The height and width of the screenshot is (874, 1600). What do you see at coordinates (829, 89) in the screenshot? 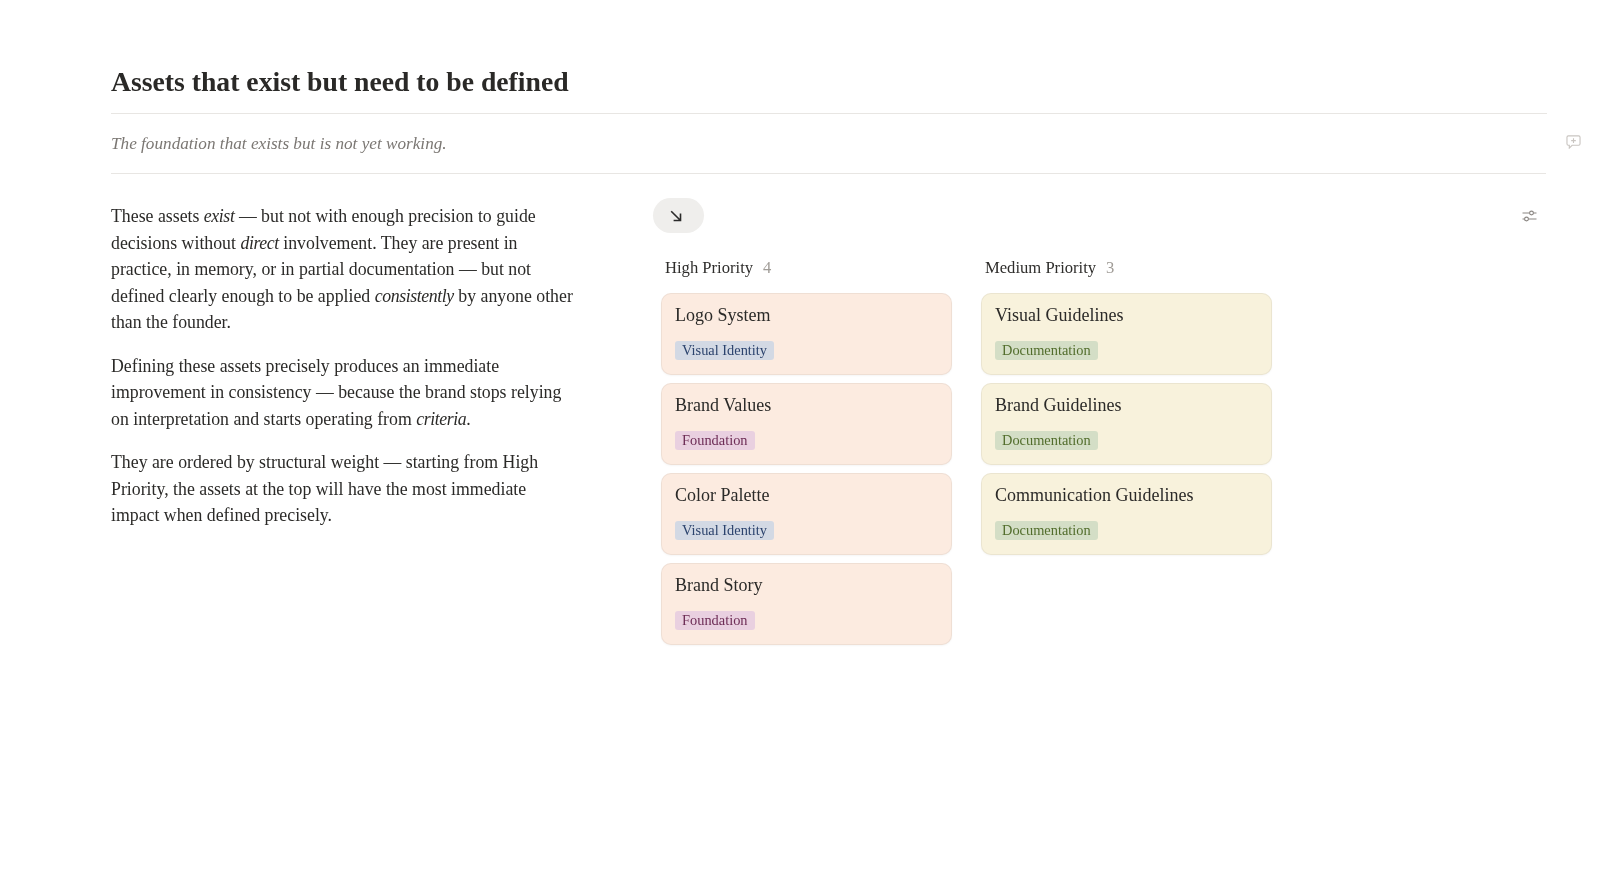
I see `page-title: Assets that exist but need to be defined` at bounding box center [829, 89].